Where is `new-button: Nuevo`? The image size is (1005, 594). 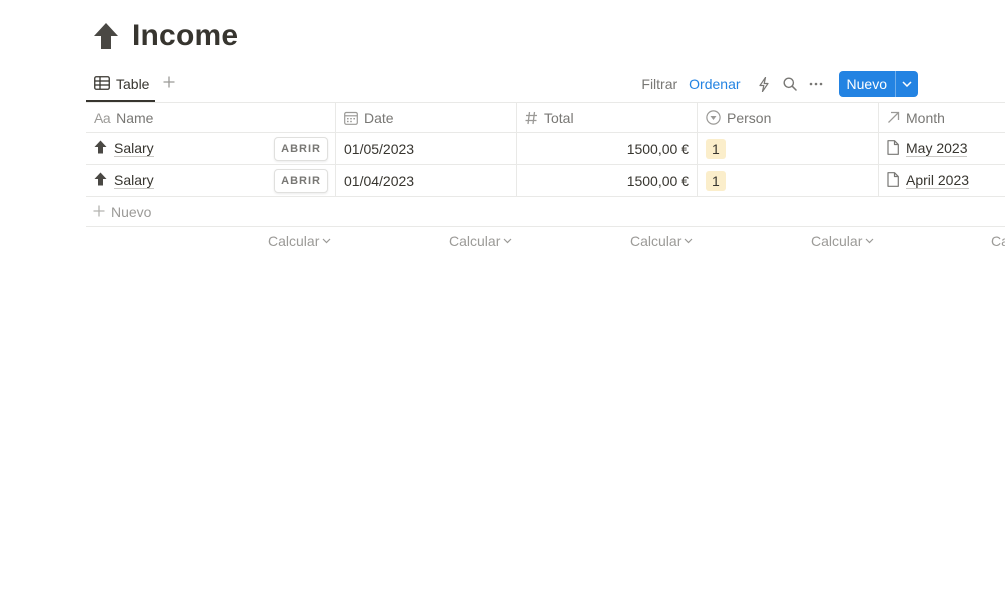 new-button: Nuevo is located at coordinates (878, 84).